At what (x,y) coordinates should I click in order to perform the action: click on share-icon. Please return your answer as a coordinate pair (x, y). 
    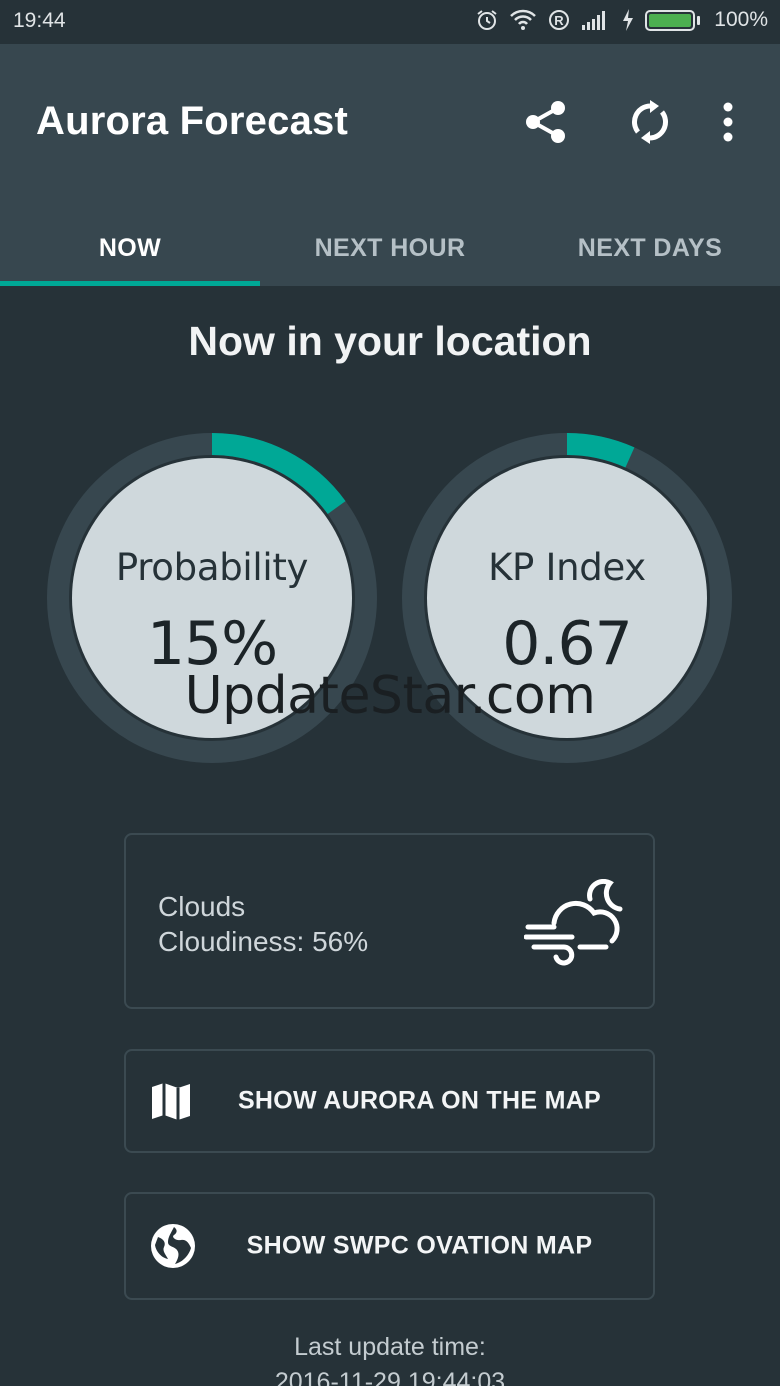
    Looking at the image, I should click on (545, 122).